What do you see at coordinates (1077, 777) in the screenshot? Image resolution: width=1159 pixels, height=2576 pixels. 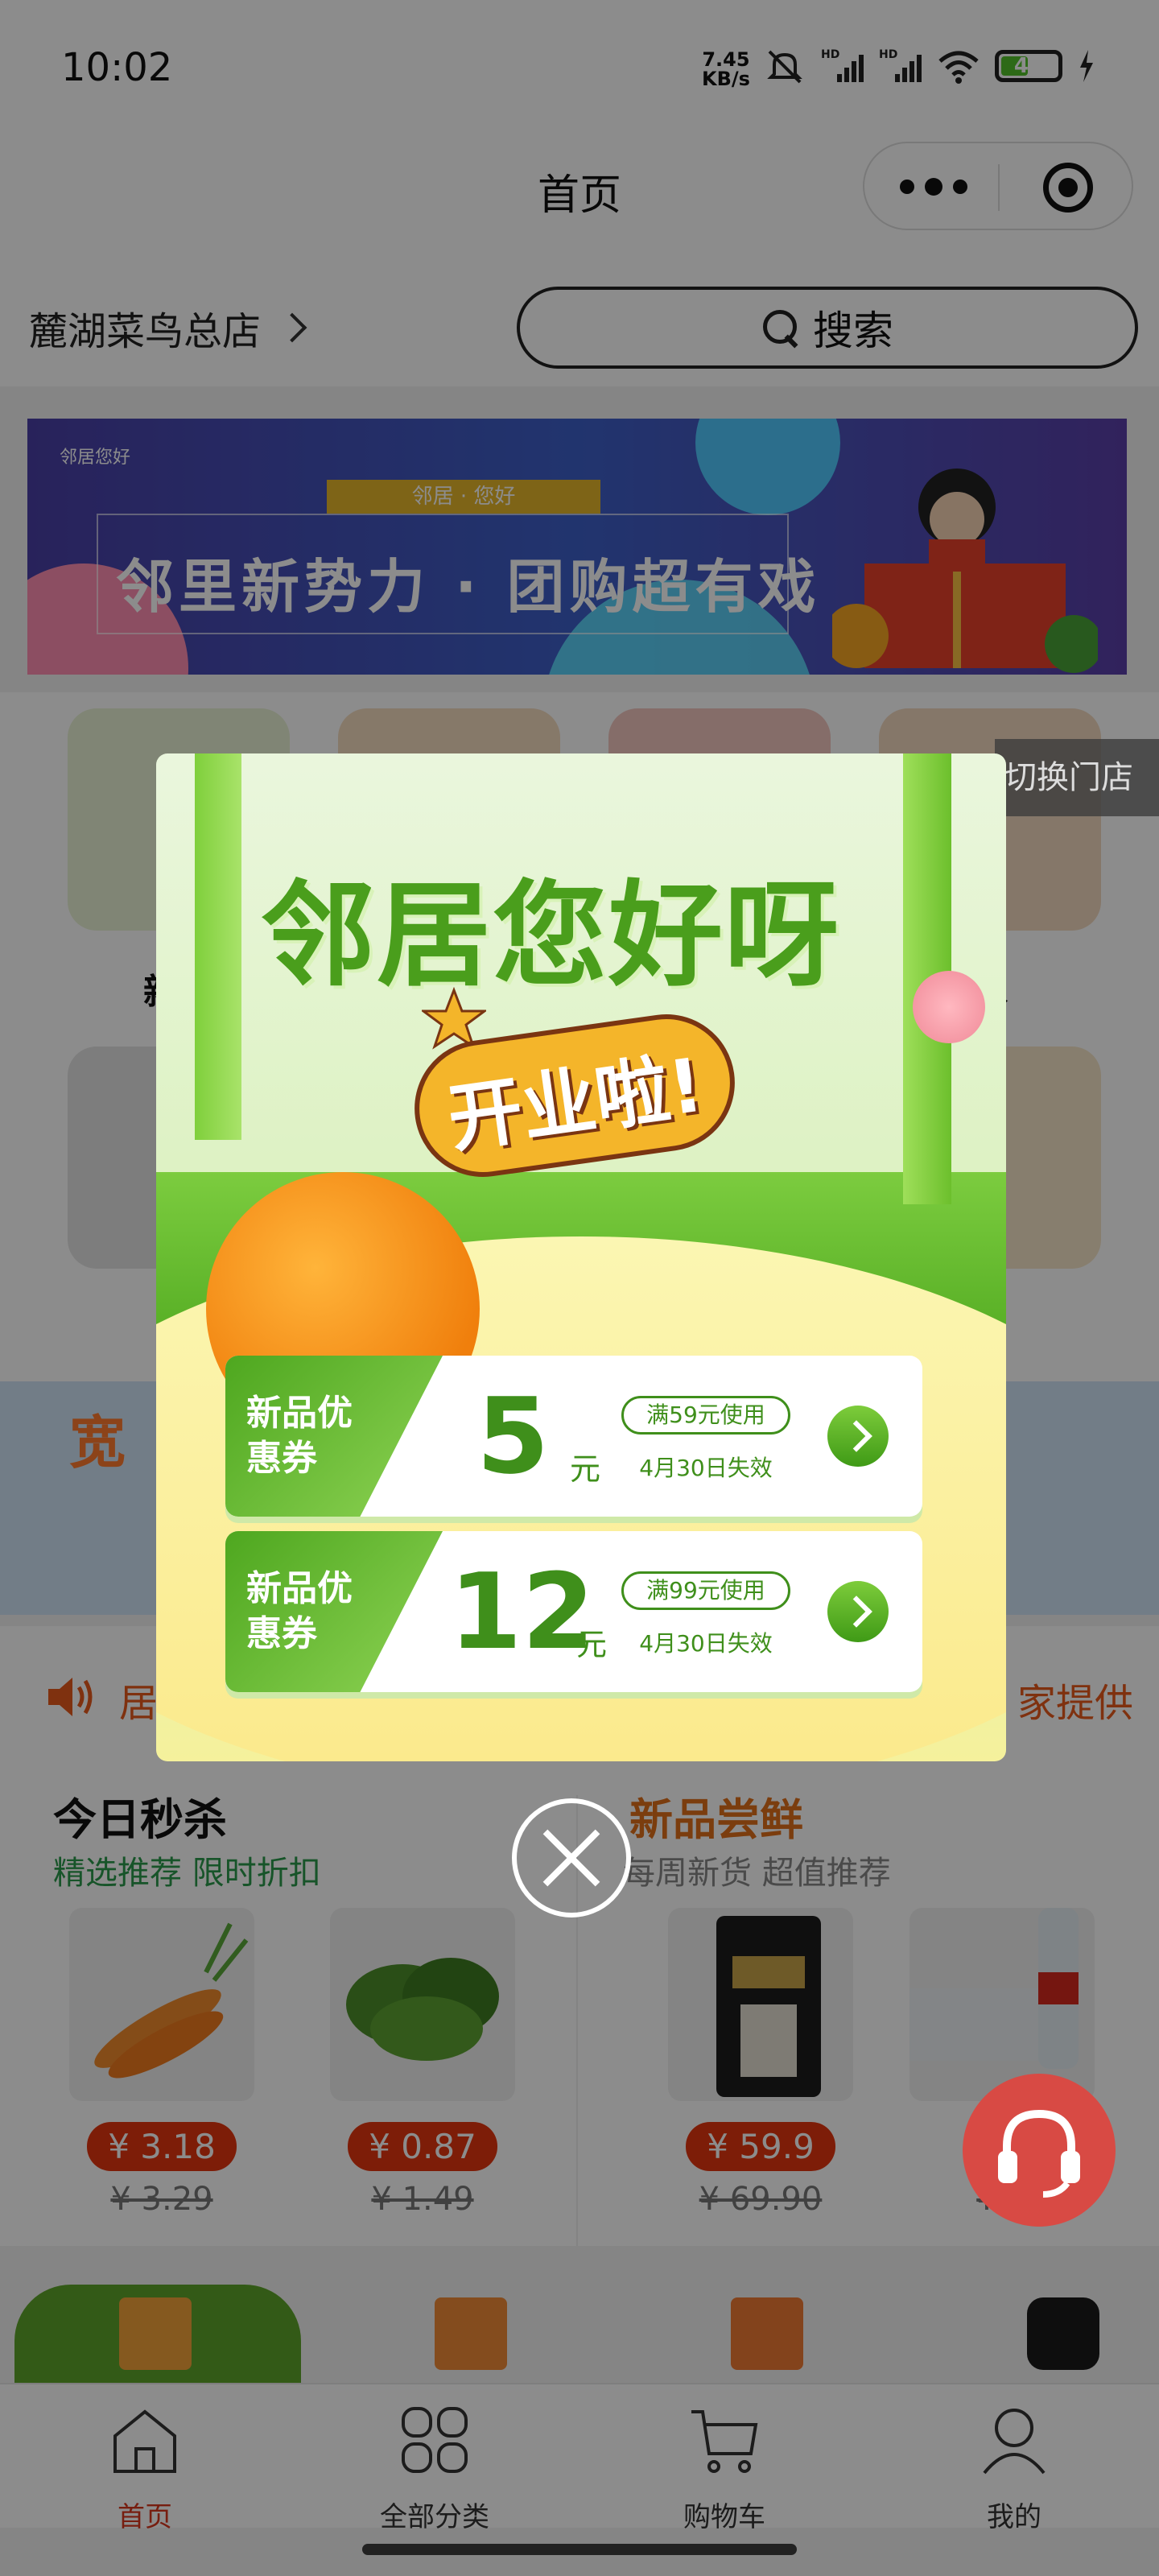 I see `switch-store-button: 切换门店` at bounding box center [1077, 777].